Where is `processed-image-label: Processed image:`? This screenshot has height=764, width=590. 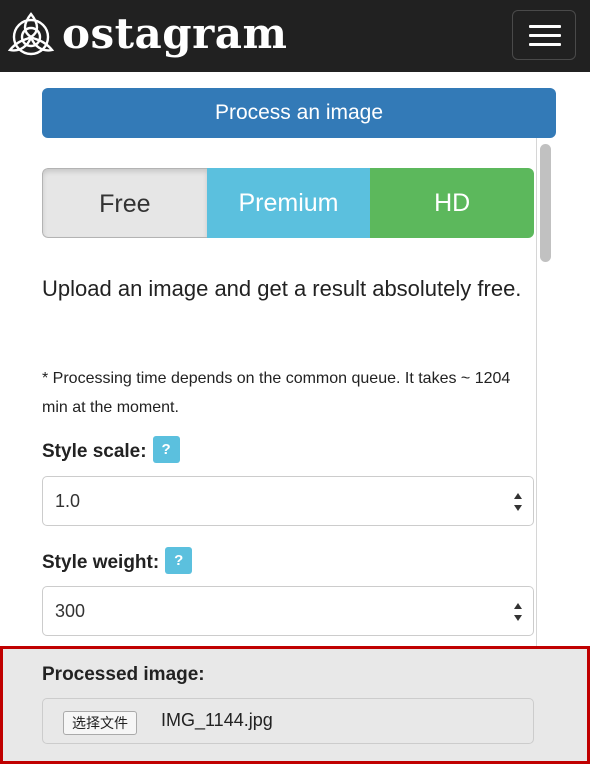
processed-image-label: Processed image: is located at coordinates (123, 674).